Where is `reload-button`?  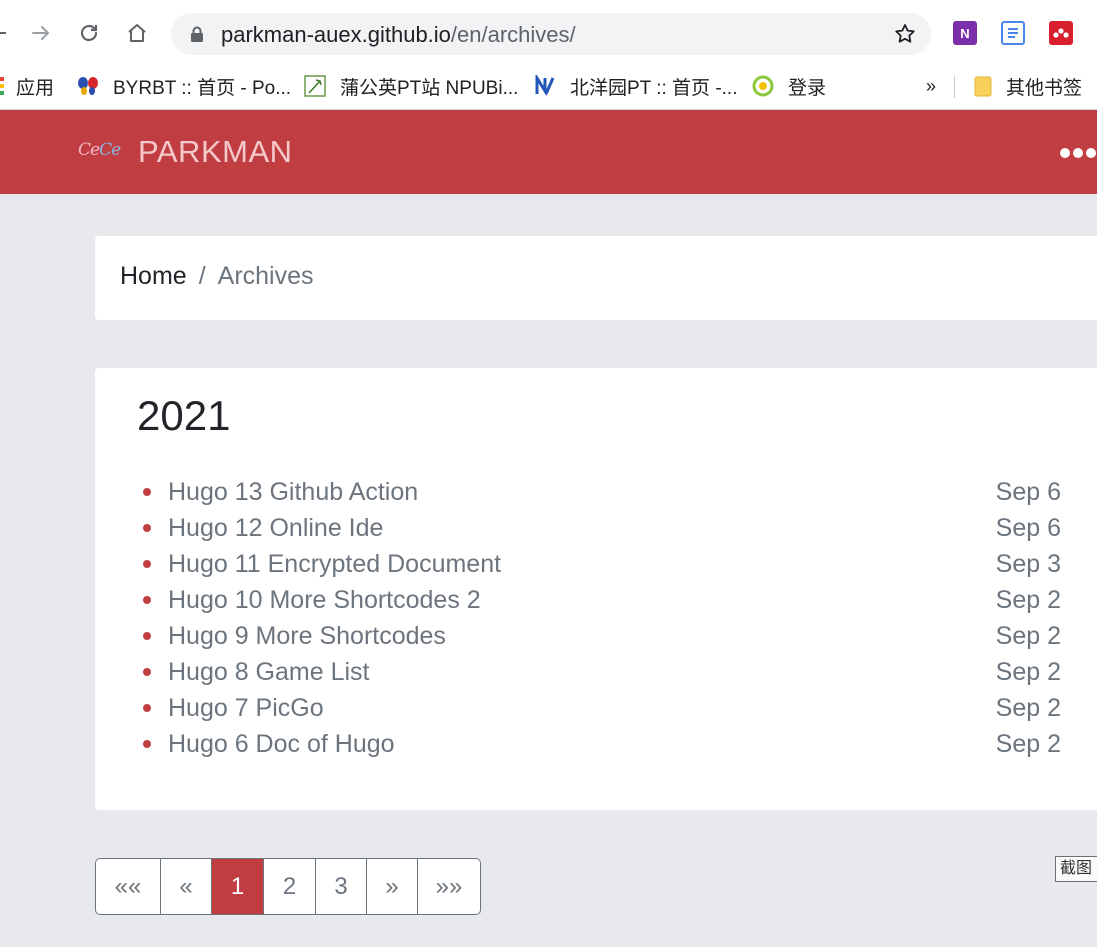
reload-button is located at coordinates (89, 33).